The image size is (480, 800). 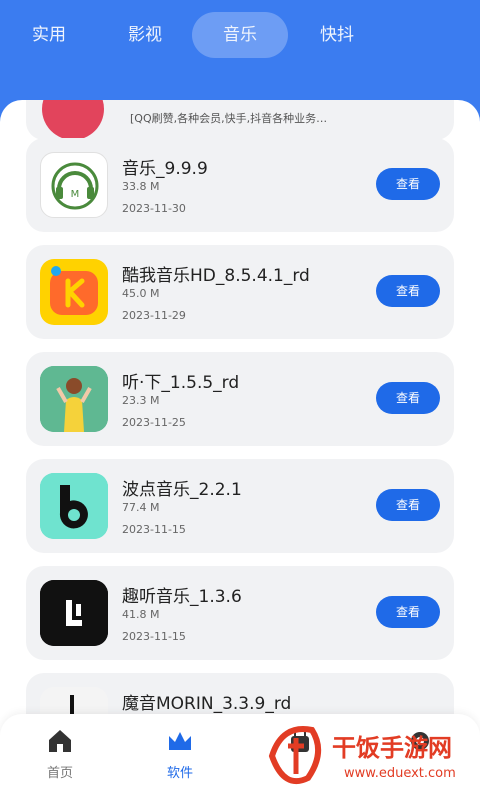 I want to click on app-size: 33.8 M, so click(x=141, y=186).